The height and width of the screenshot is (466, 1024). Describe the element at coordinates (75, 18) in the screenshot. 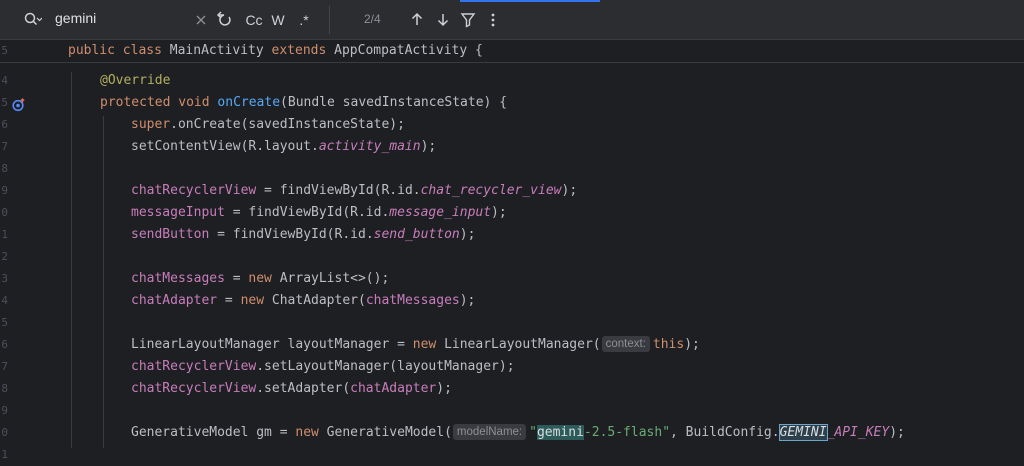

I see `search-input: gemini` at that location.